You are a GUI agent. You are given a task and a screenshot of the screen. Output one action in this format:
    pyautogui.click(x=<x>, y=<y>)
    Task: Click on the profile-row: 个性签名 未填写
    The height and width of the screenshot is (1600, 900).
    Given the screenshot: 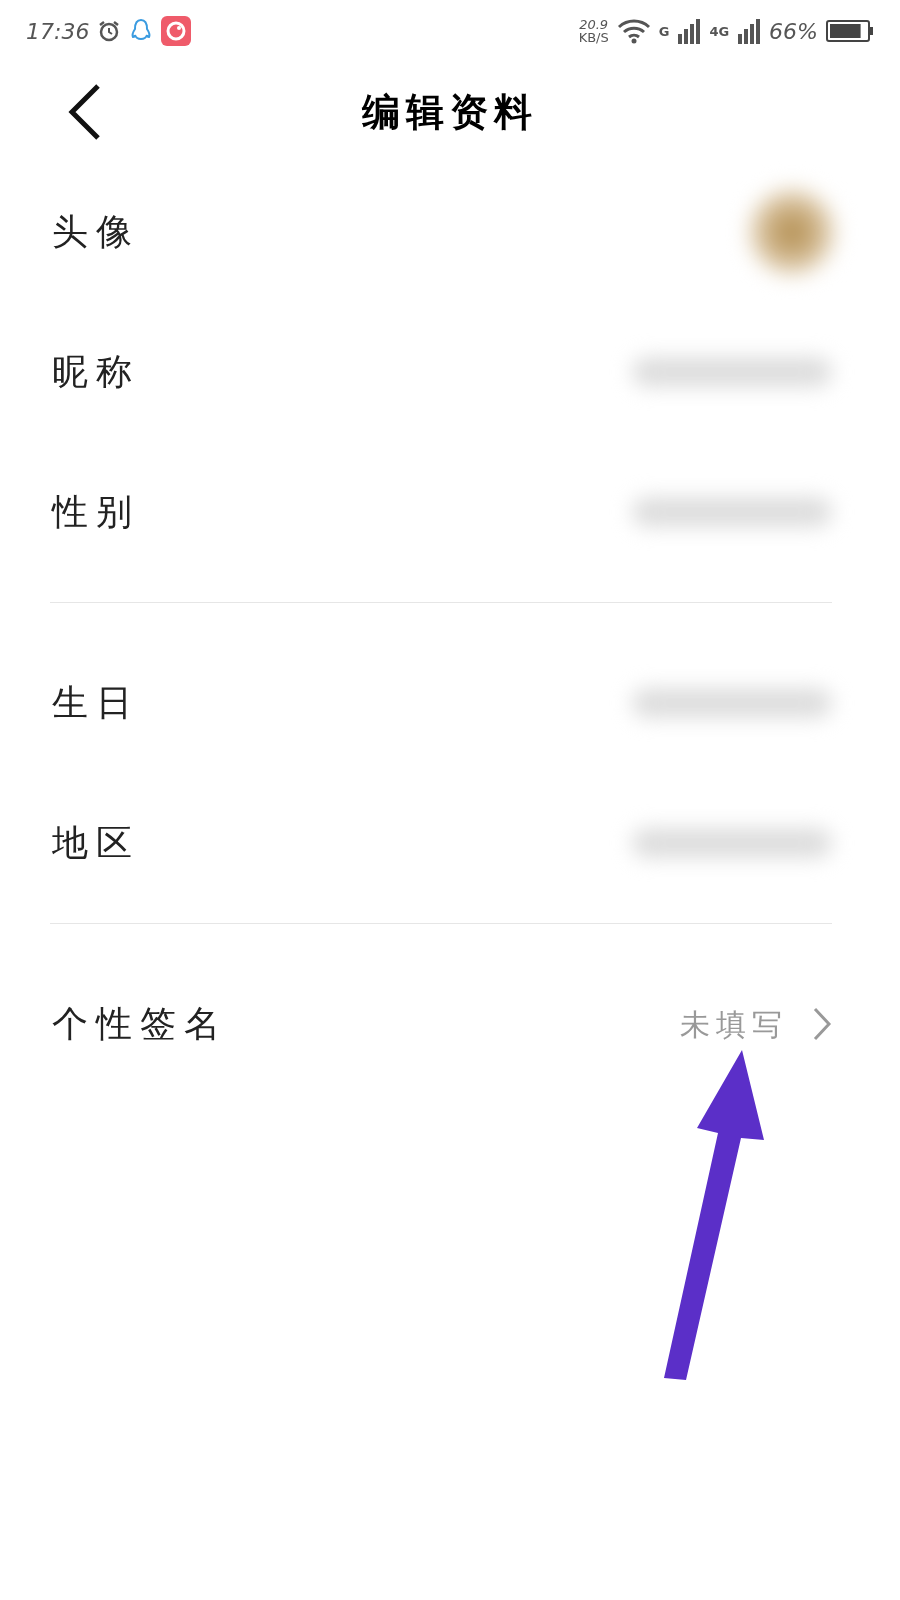 What is the action you would take?
    pyautogui.click(x=450, y=1024)
    